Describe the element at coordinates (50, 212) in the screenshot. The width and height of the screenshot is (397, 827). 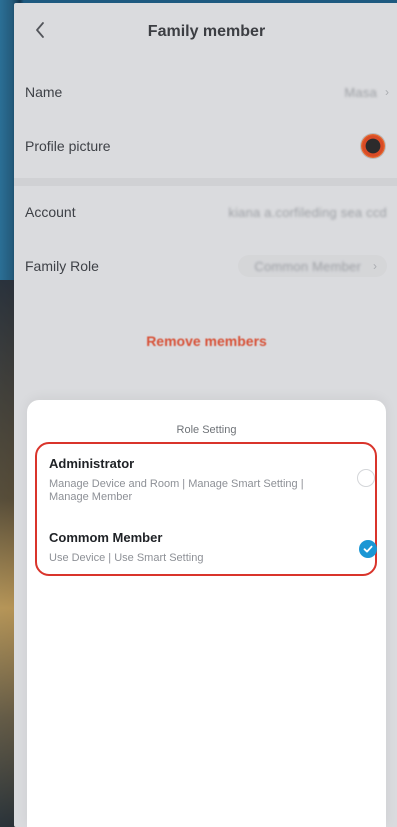
I see `account-label: Account` at that location.